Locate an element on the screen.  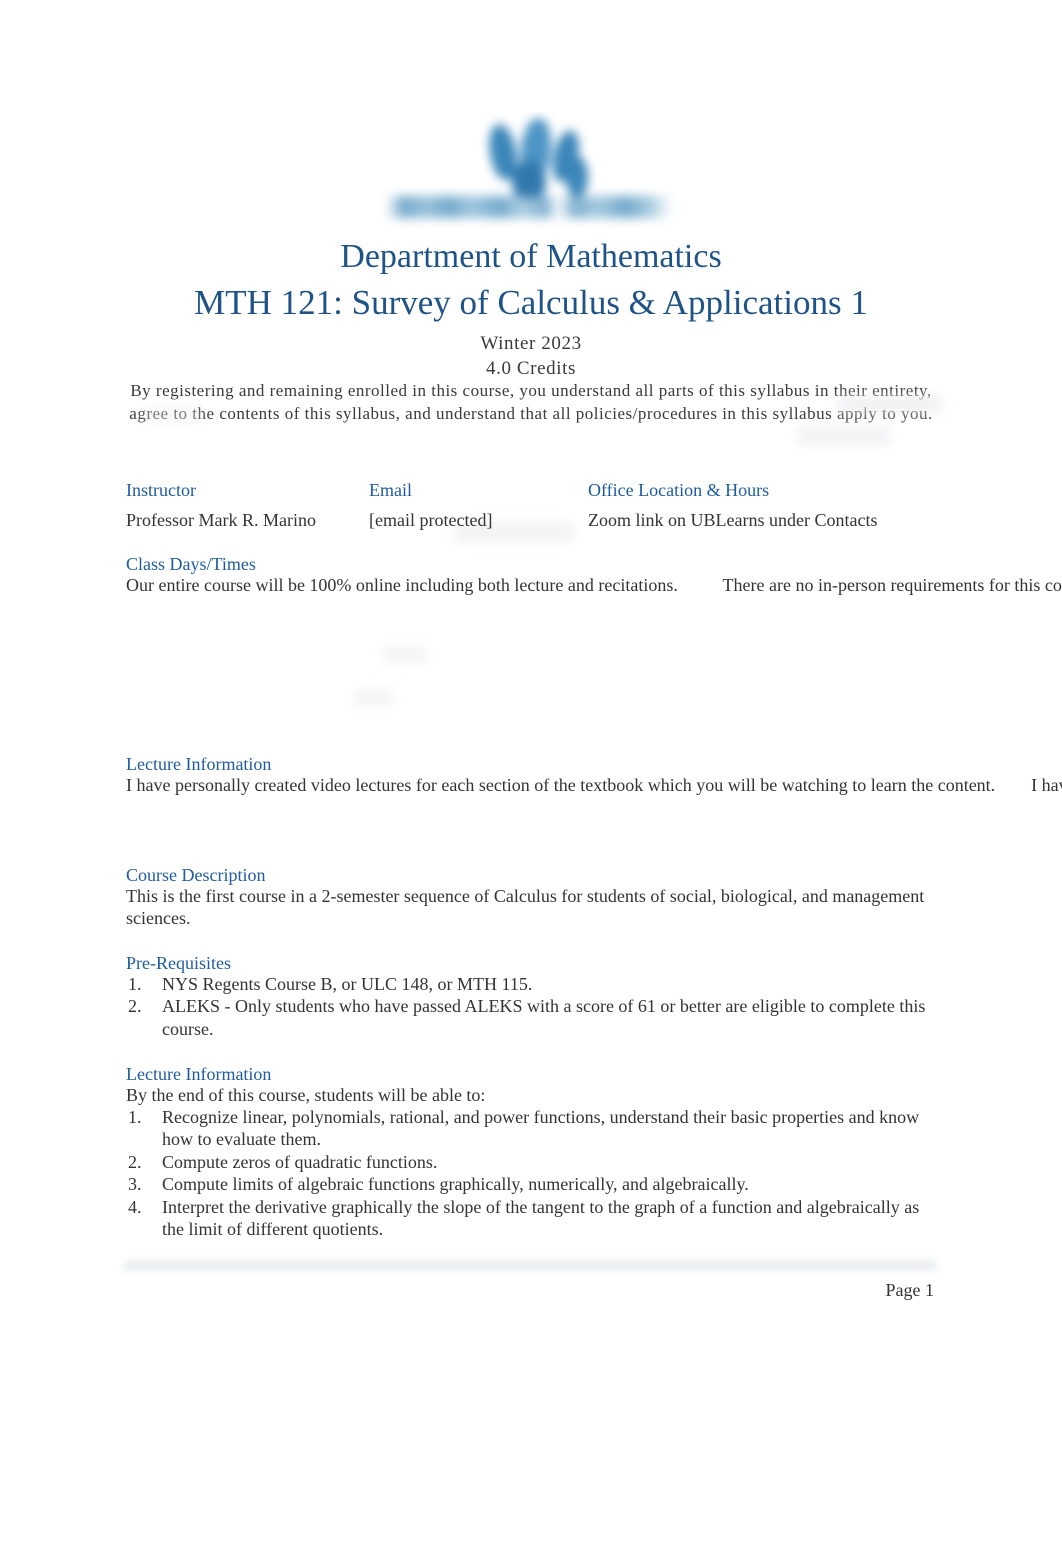
email-column-header: Email is located at coordinates (390, 490).